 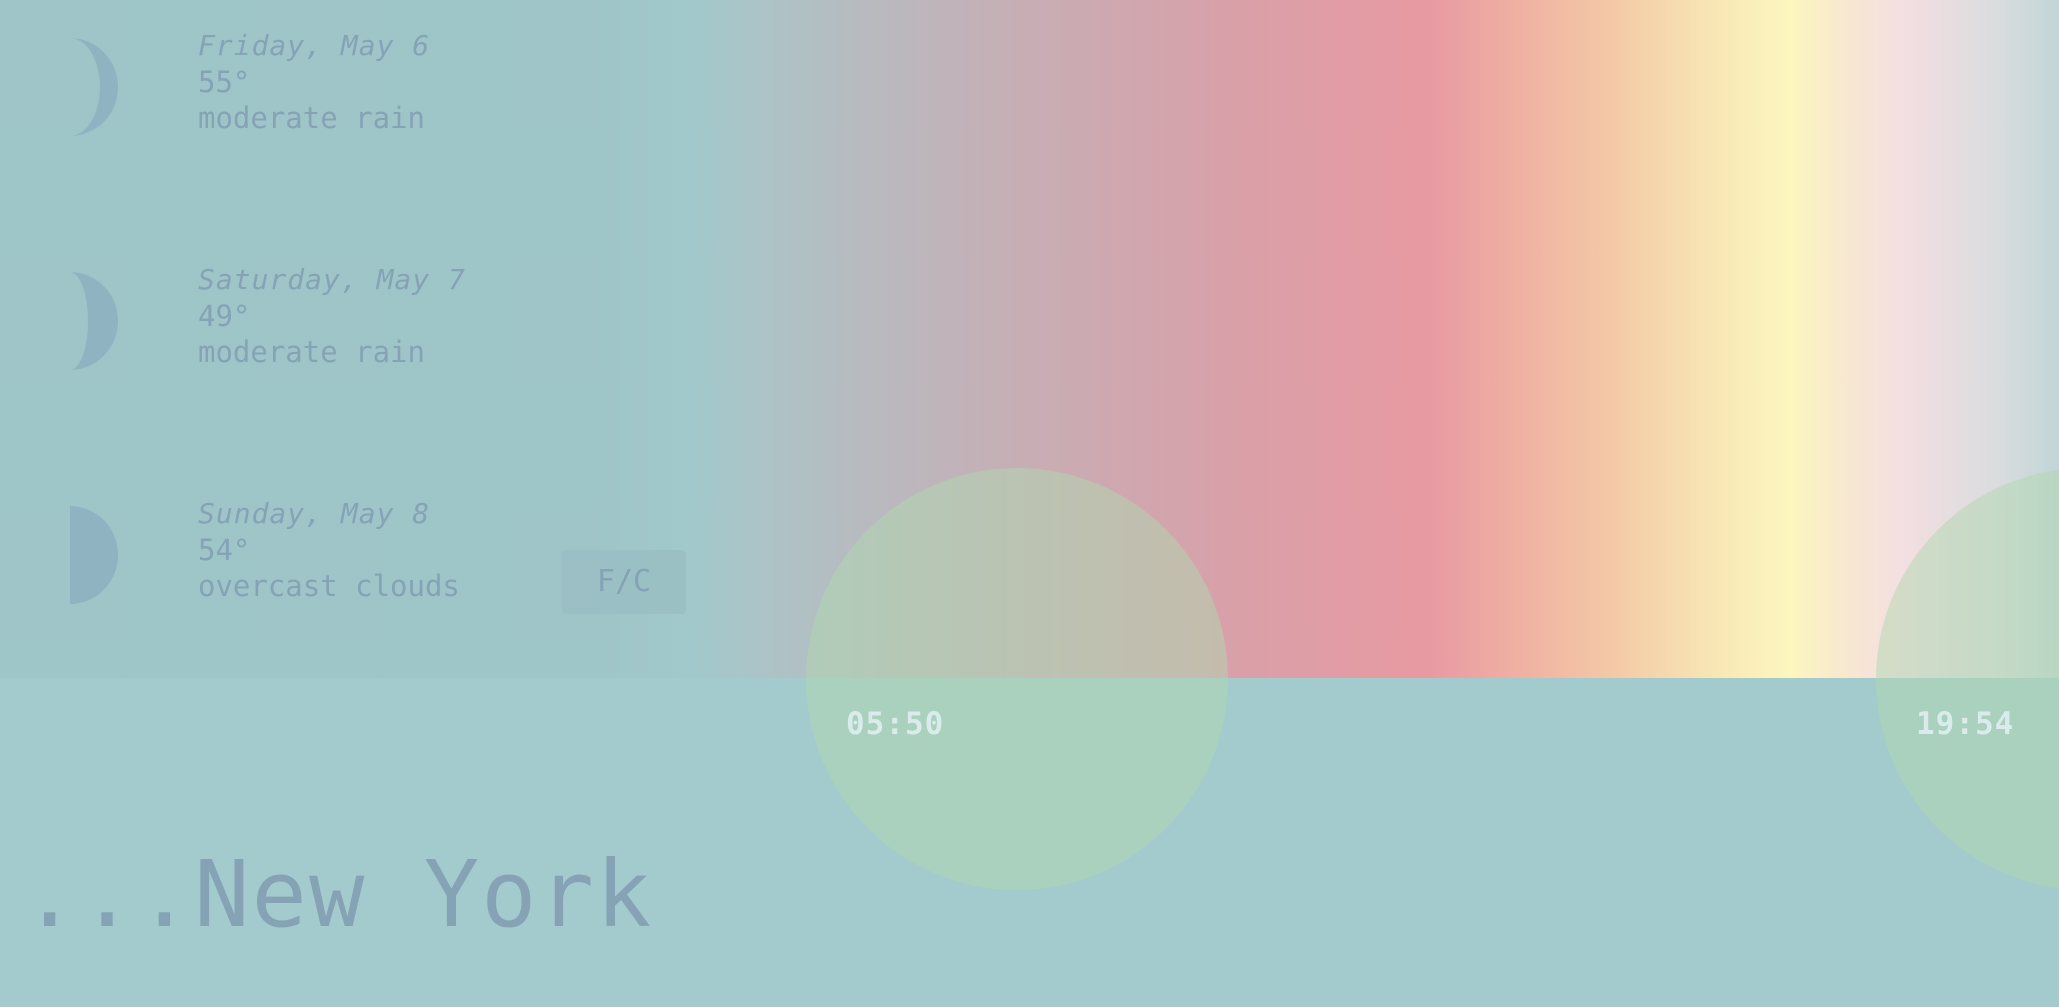 What do you see at coordinates (224, 316) in the screenshot?
I see `forecast-temp: 49°` at bounding box center [224, 316].